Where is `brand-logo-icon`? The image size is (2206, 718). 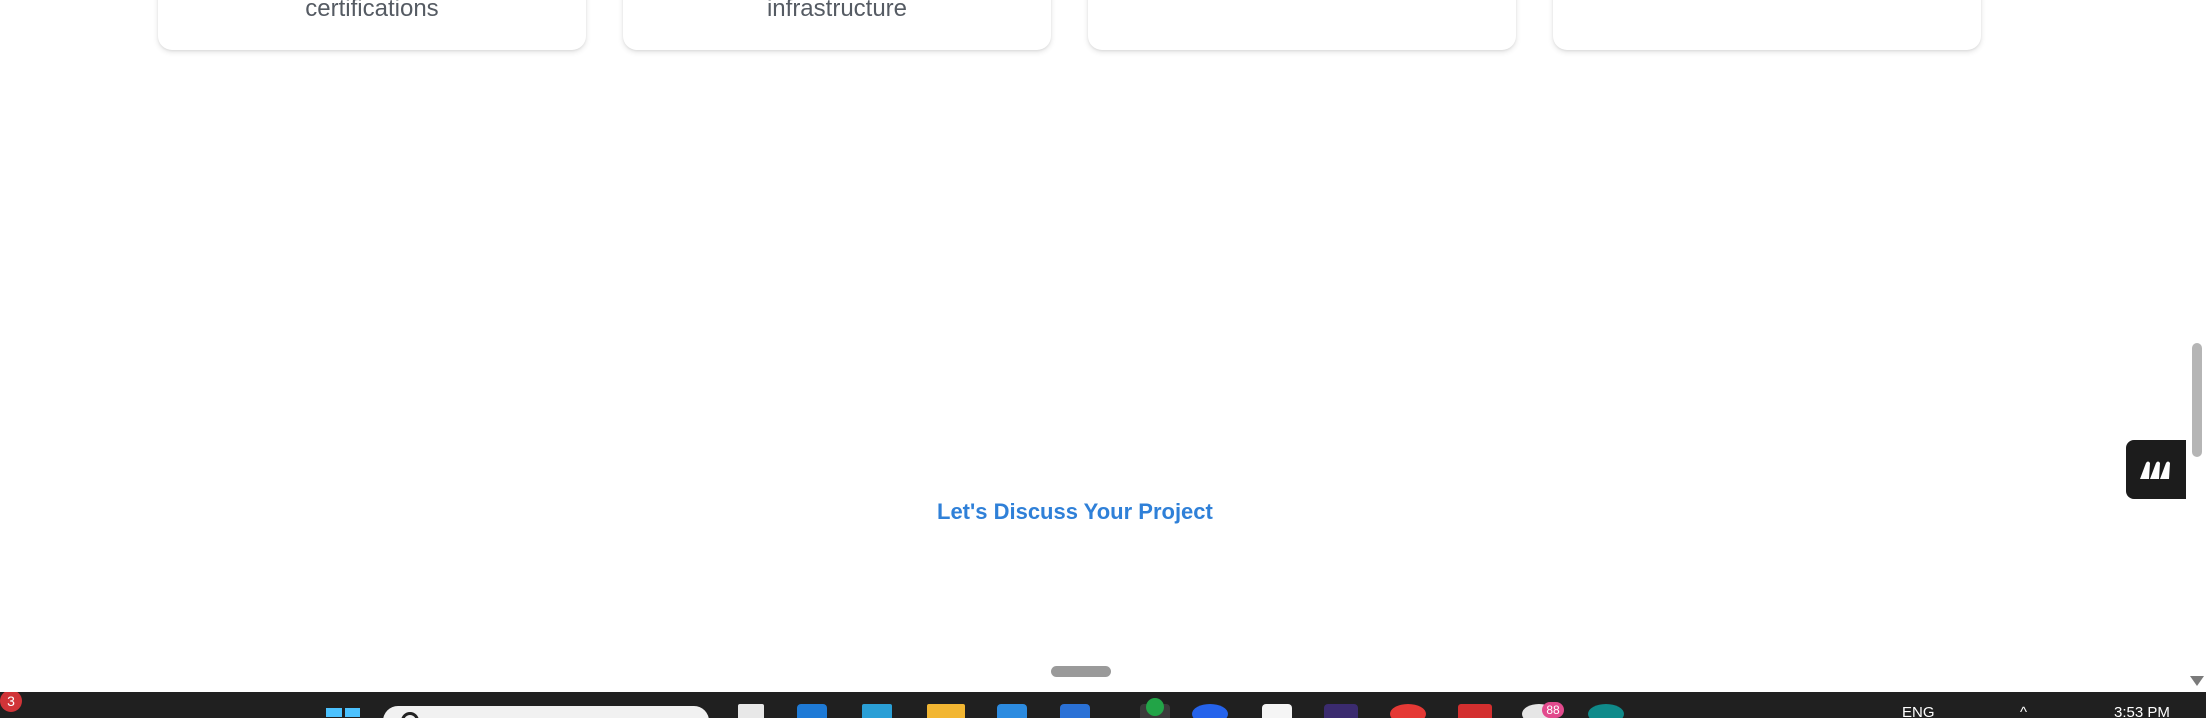
brand-logo-icon is located at coordinates (2155, 470).